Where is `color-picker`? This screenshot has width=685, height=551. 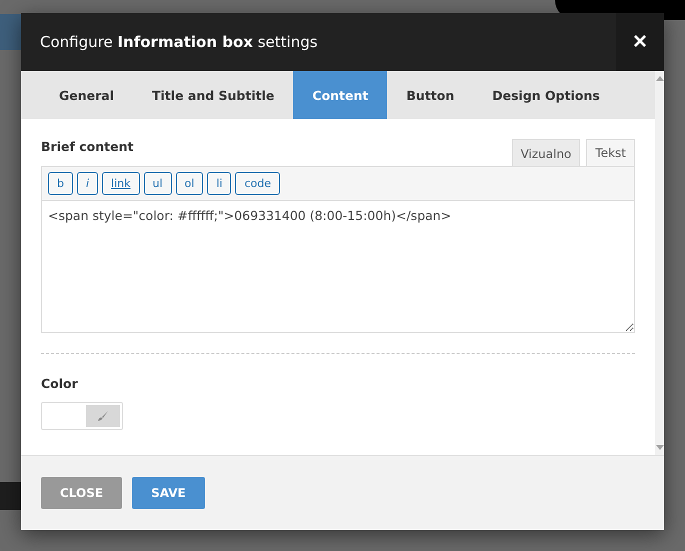 color-picker is located at coordinates (82, 416).